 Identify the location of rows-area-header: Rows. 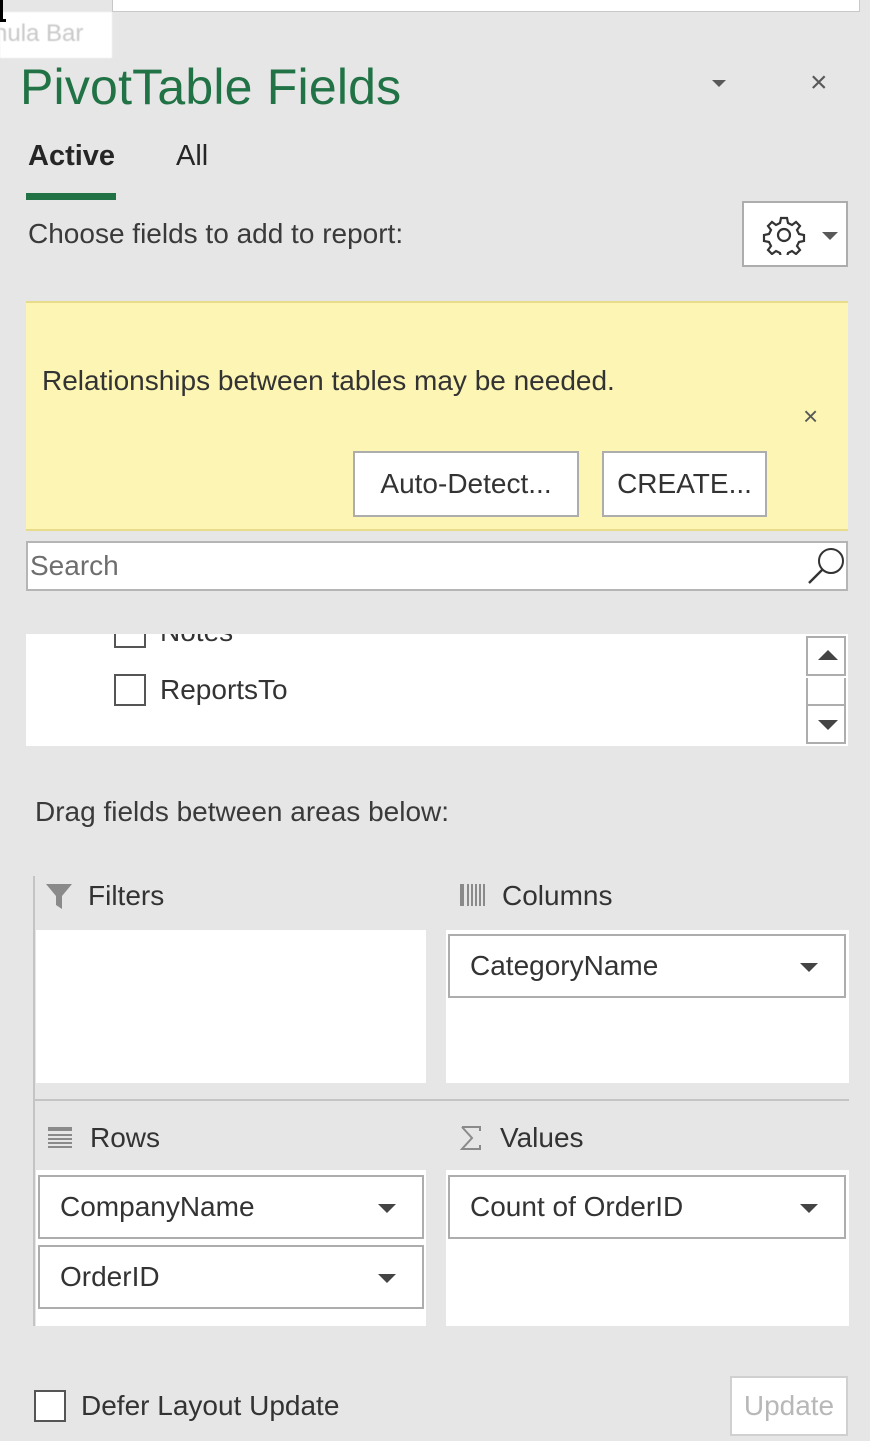
(103, 1138).